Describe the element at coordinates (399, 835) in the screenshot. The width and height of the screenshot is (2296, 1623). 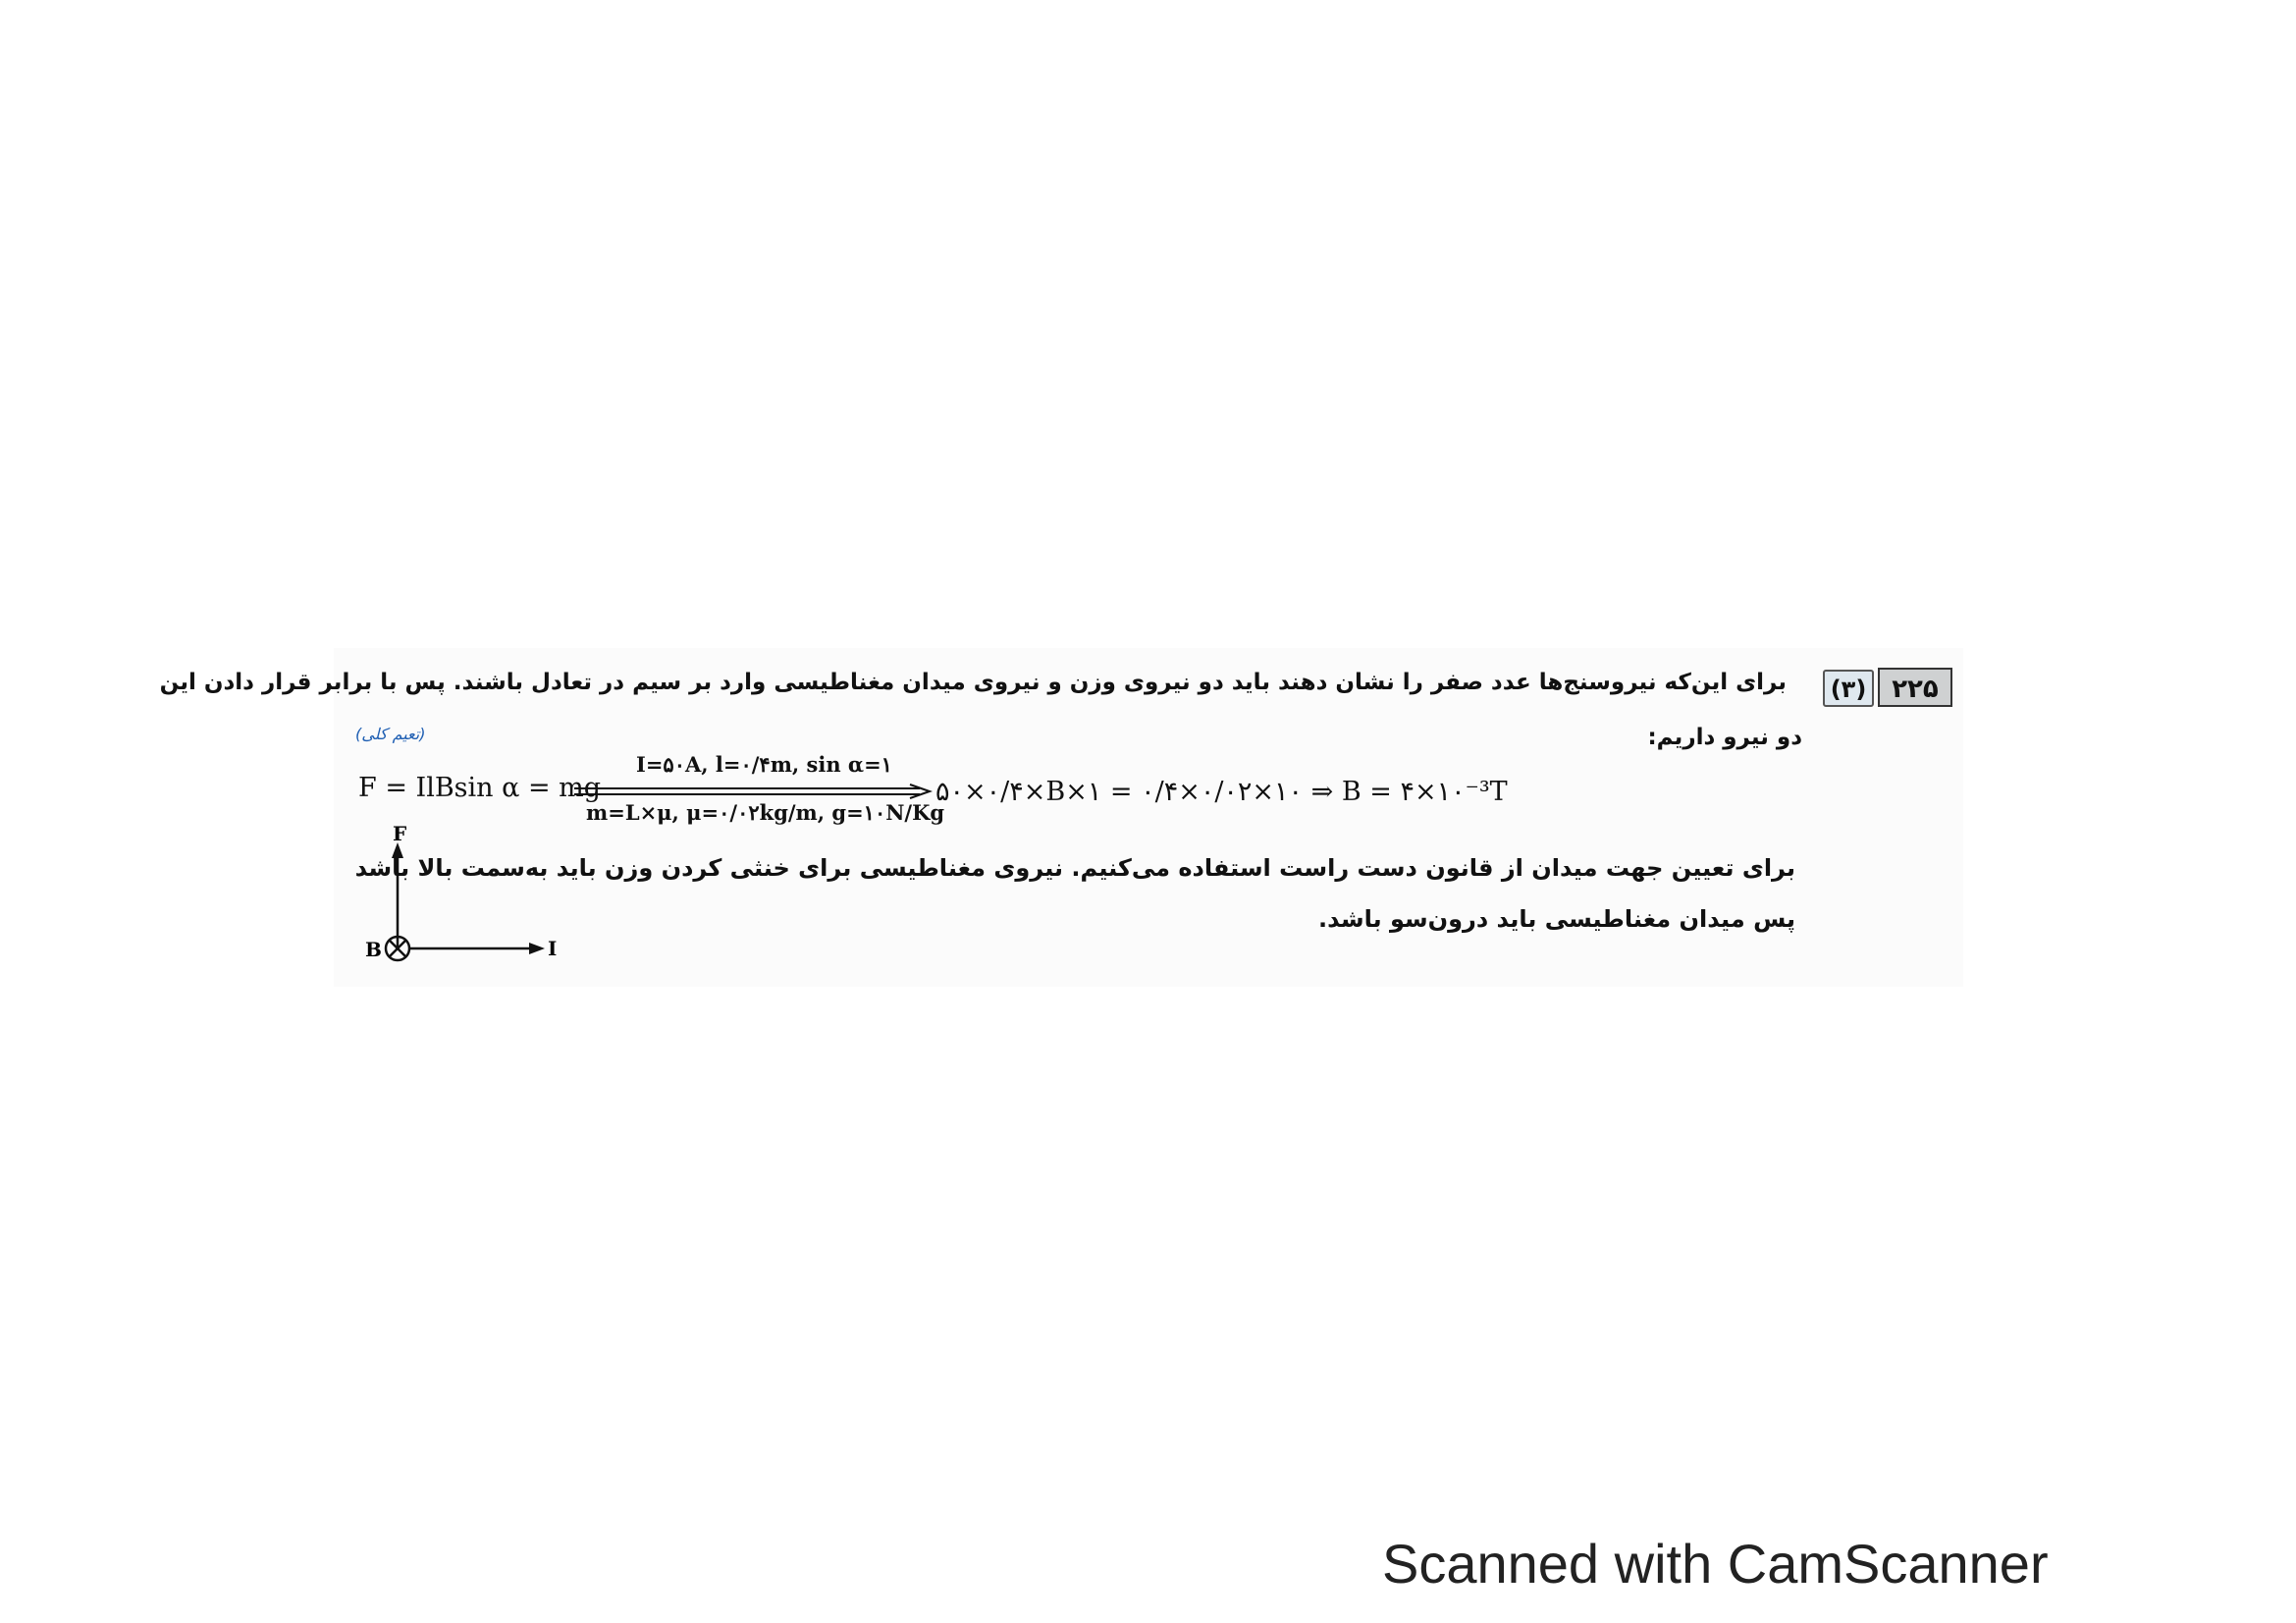
I see `force-label: F` at that location.